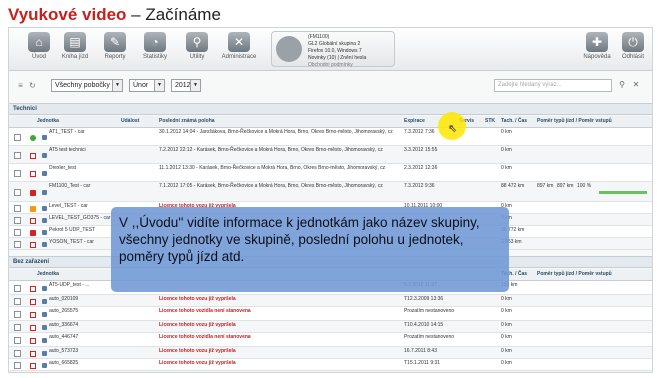  What do you see at coordinates (154, 57) in the screenshot?
I see `toolbar-statistiky-label: Statistiky` at bounding box center [154, 57].